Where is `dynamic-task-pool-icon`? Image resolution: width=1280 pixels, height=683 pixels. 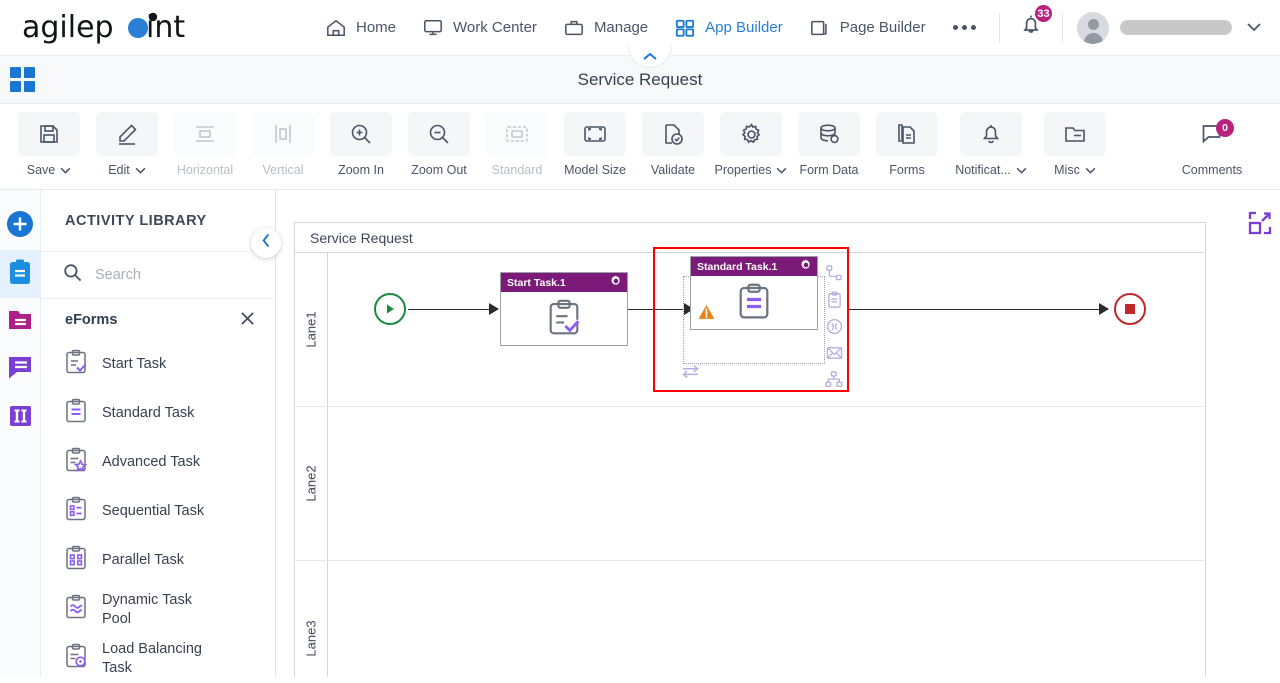
dynamic-task-pool-icon is located at coordinates (76, 610).